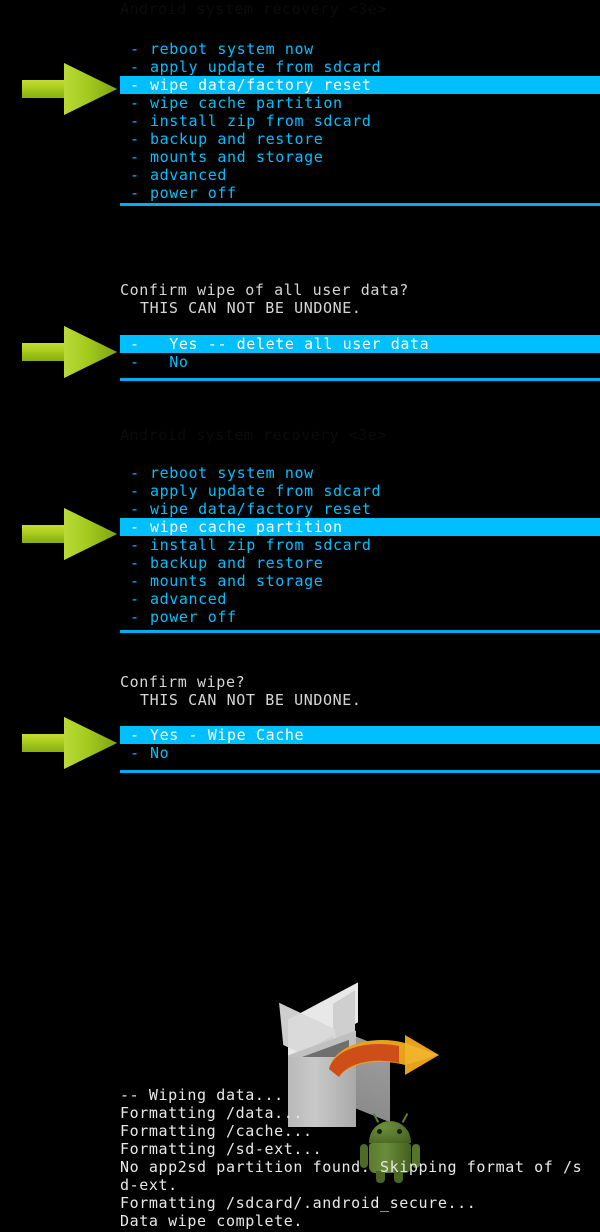 This screenshot has height=1232, width=600. What do you see at coordinates (300, 617) in the screenshot?
I see `cache-menu-item-power-off: - power off` at bounding box center [300, 617].